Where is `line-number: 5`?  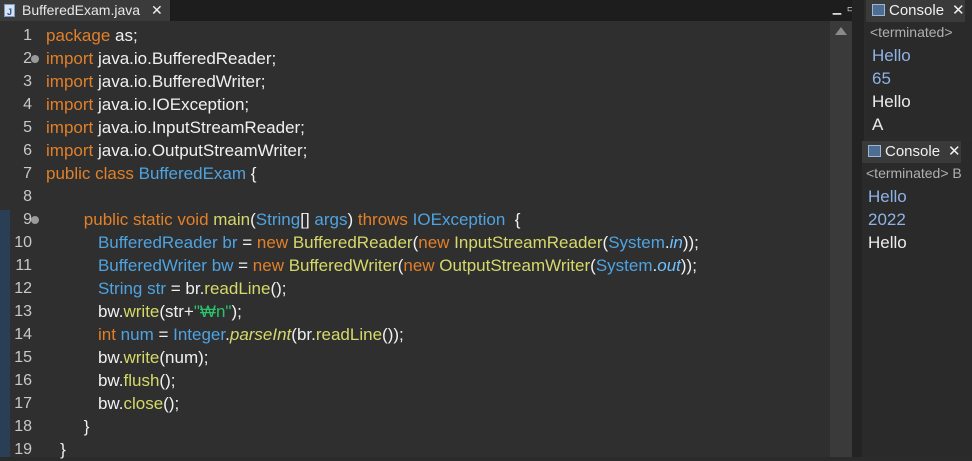 line-number: 5 is located at coordinates (27, 127).